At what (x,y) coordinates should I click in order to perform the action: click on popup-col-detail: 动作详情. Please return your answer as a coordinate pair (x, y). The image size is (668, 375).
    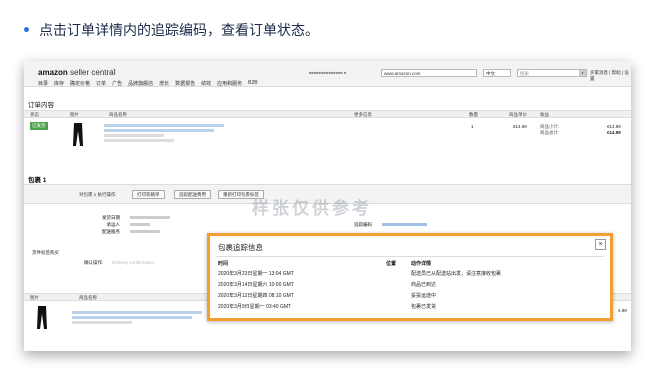
    Looking at the image, I should click on (421, 264).